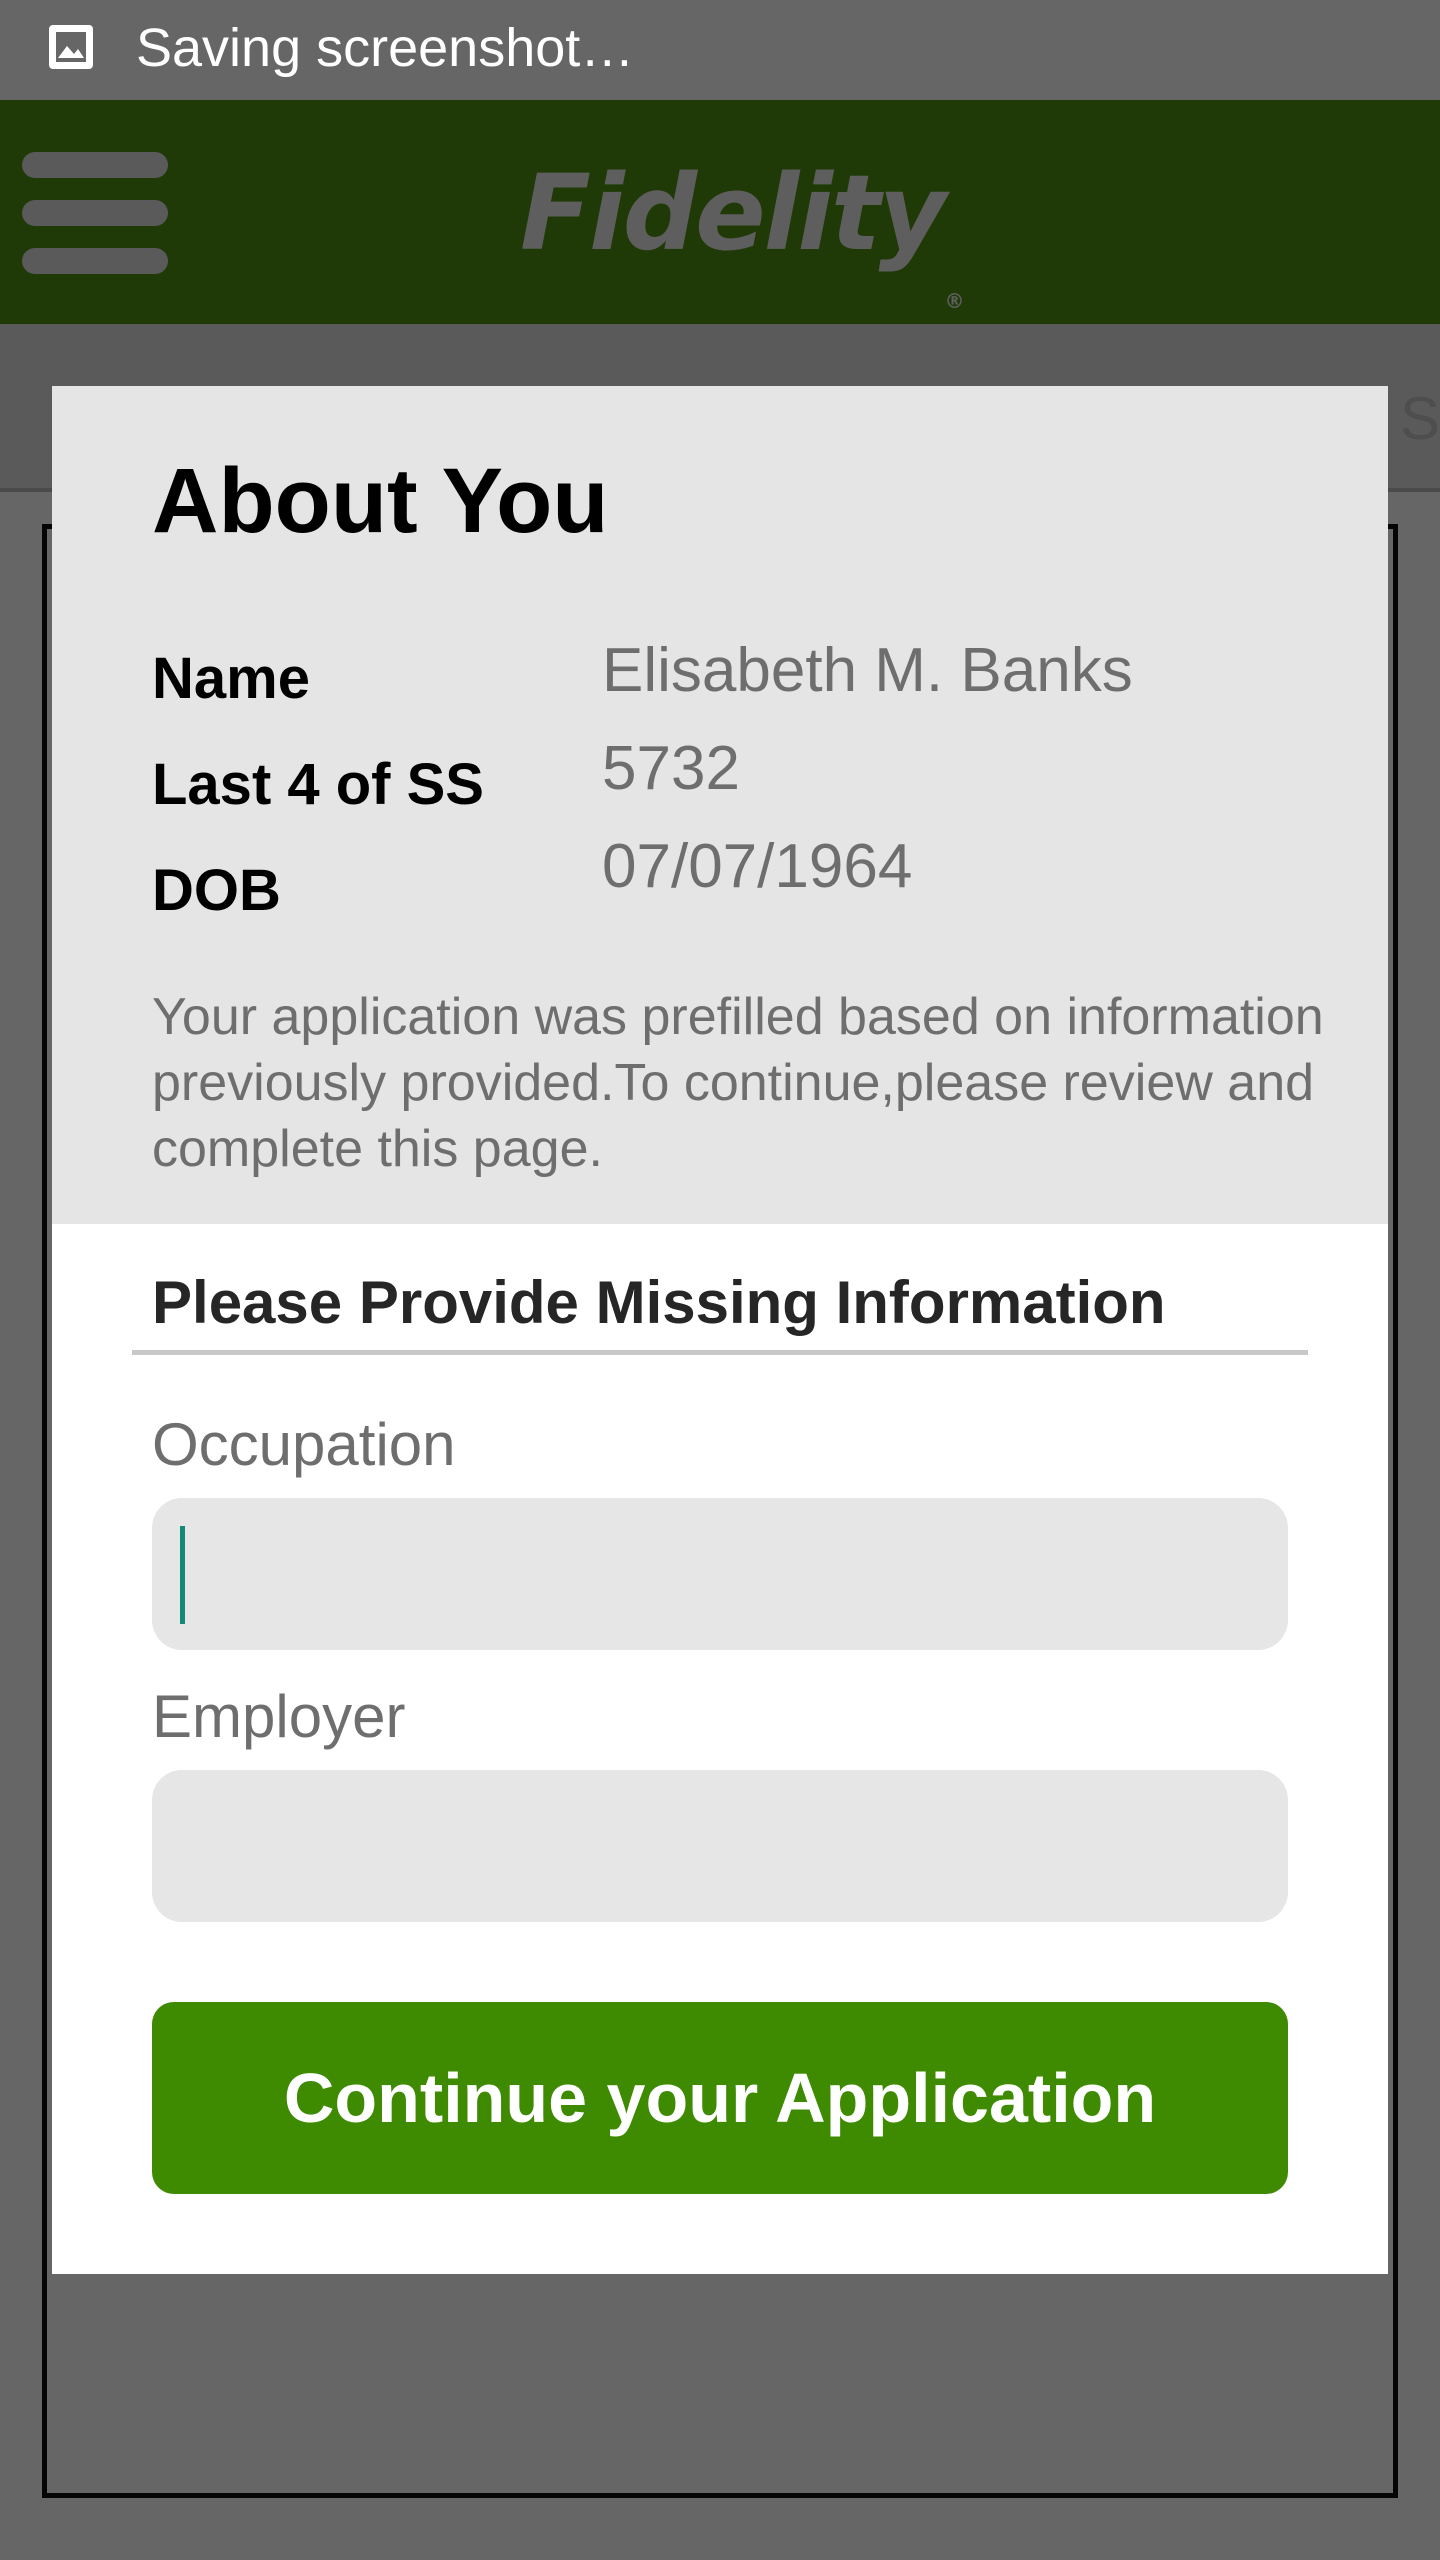 The height and width of the screenshot is (2560, 1440). Describe the element at coordinates (757, 866) in the screenshot. I see `dob-value: 07/07/1964` at that location.